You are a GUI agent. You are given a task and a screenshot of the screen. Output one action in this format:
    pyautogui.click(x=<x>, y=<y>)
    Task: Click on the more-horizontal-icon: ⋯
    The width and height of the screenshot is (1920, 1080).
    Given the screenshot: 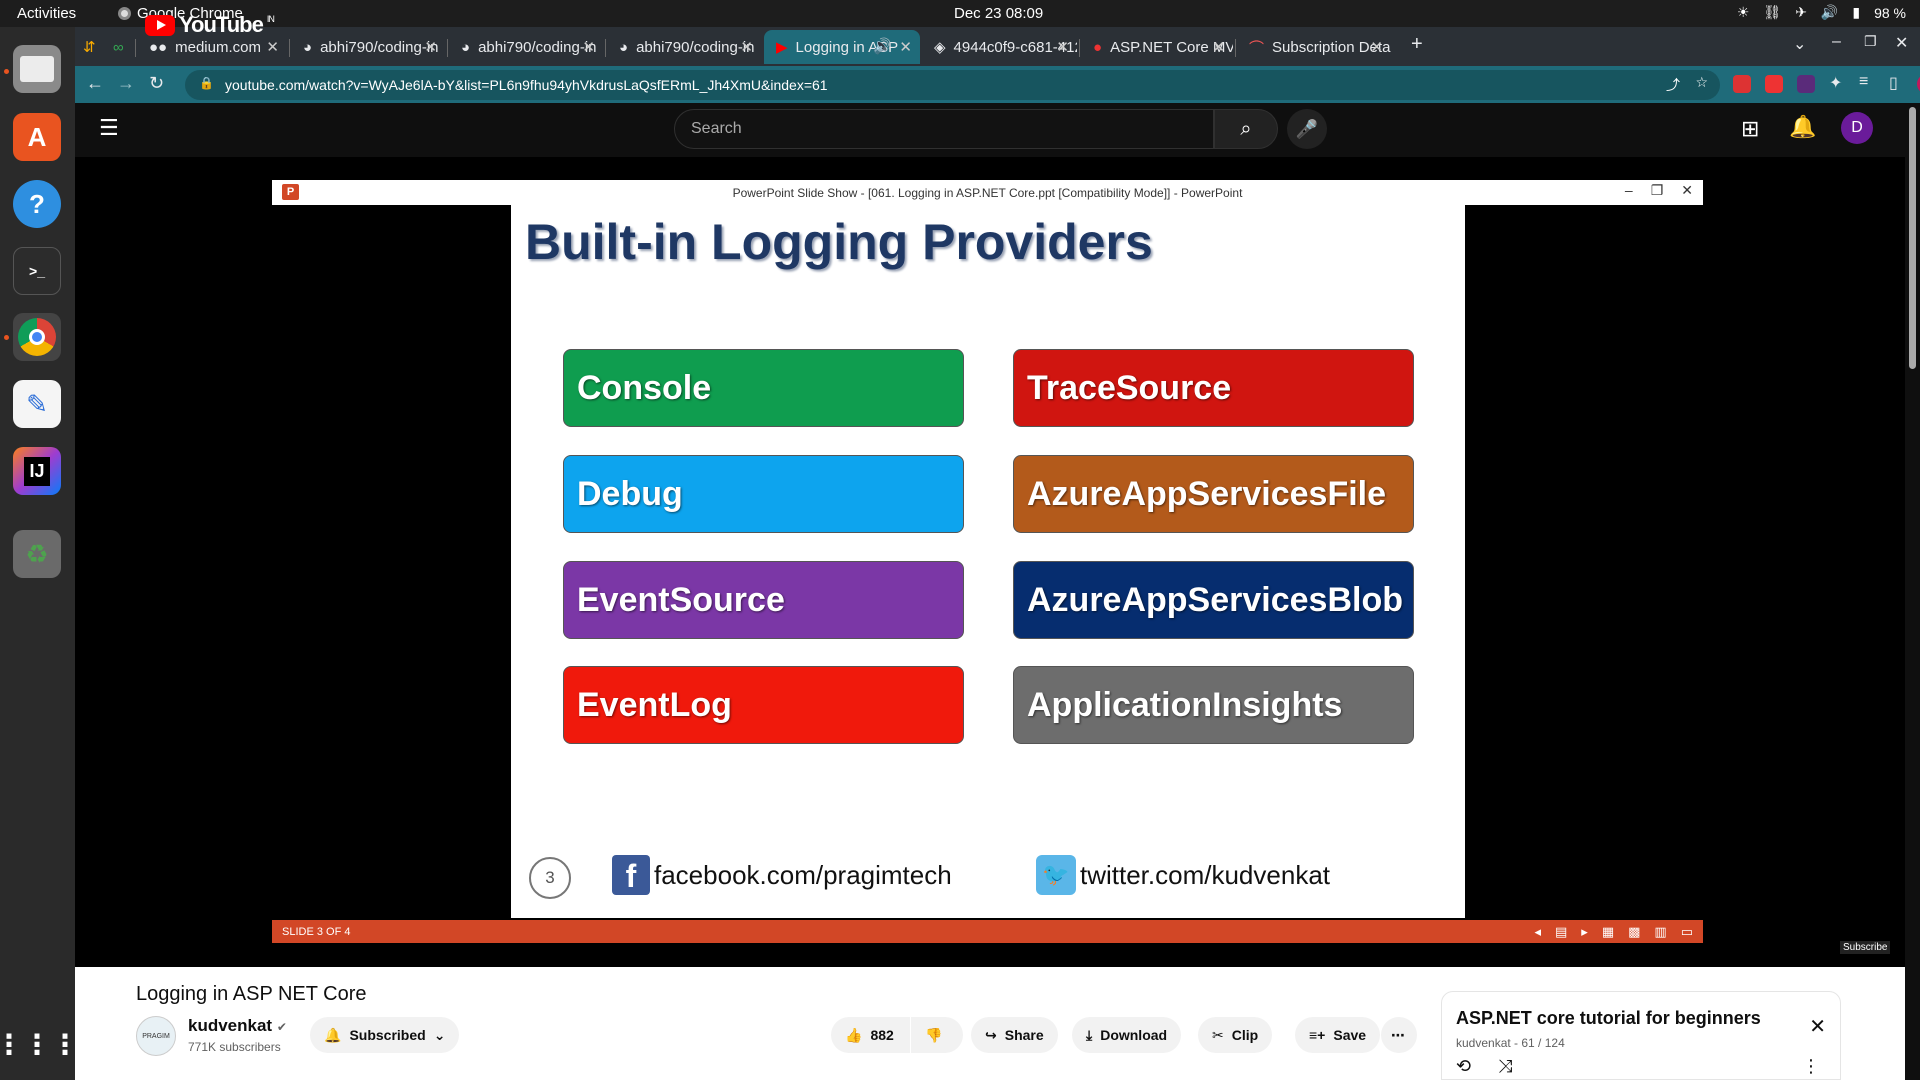 What is the action you would take?
    pyautogui.click(x=1398, y=1034)
    